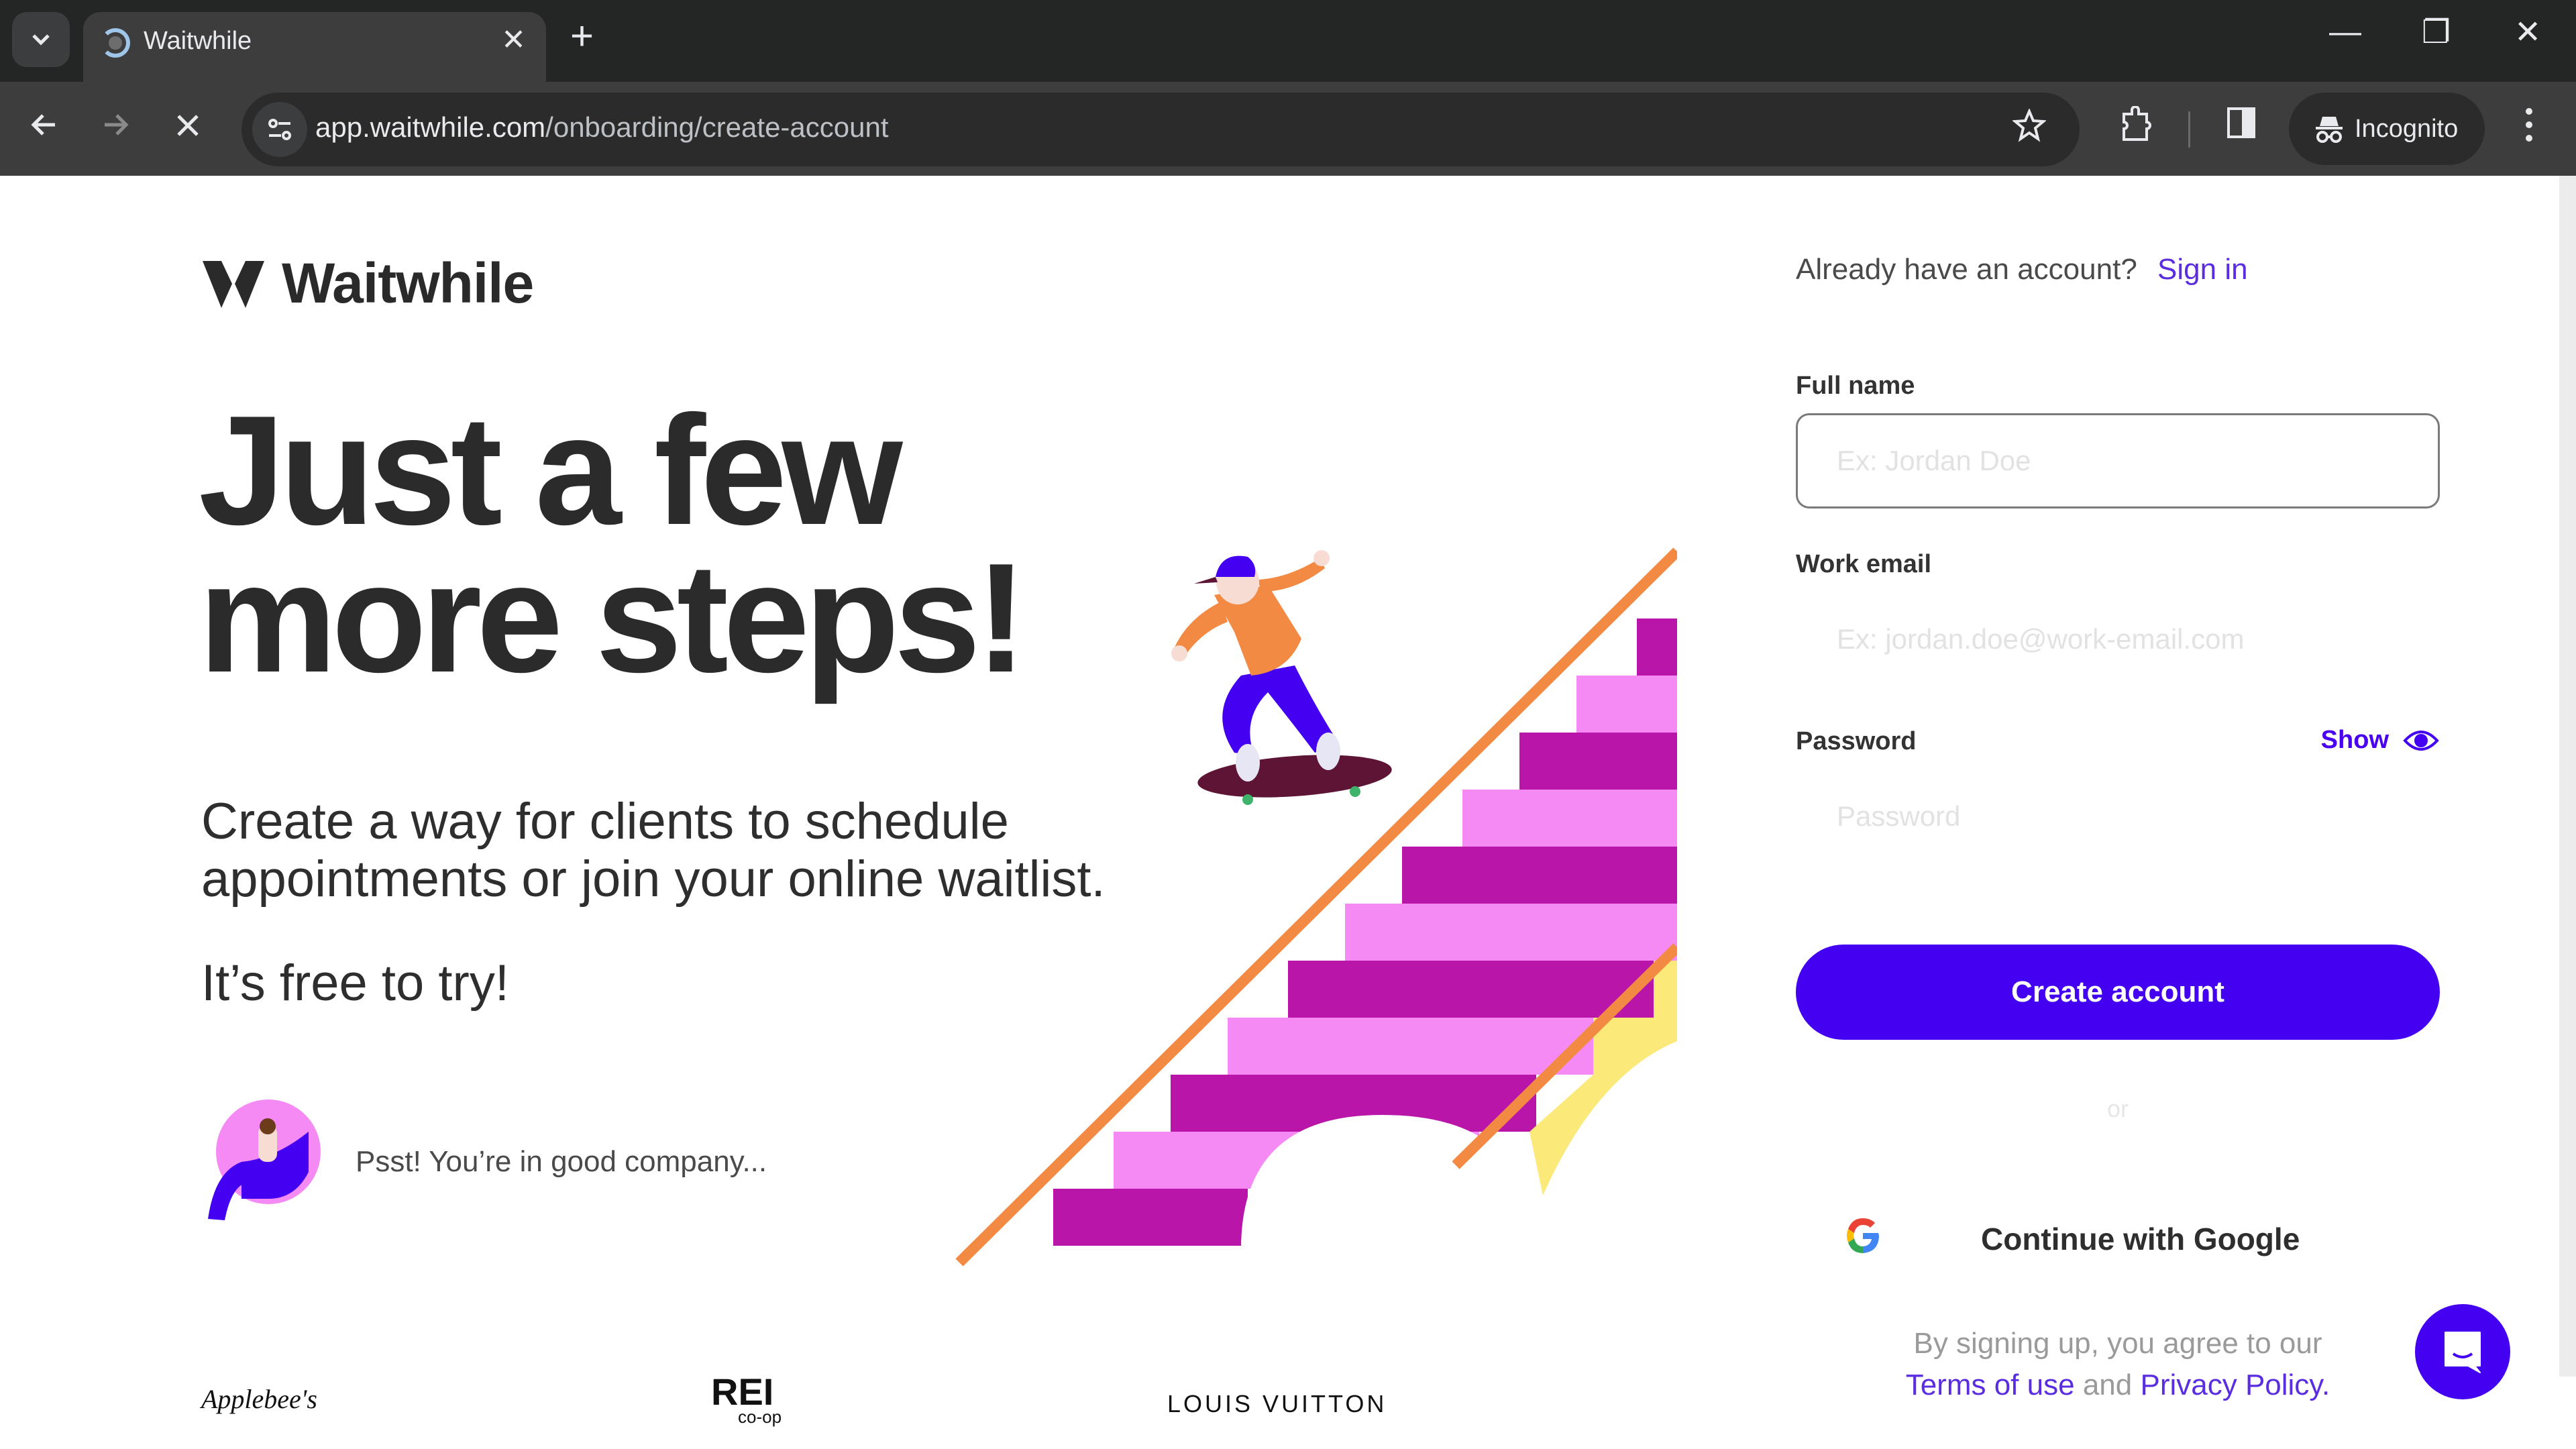 The width and height of the screenshot is (2576, 1449). I want to click on stairs, so click(1365, 934).